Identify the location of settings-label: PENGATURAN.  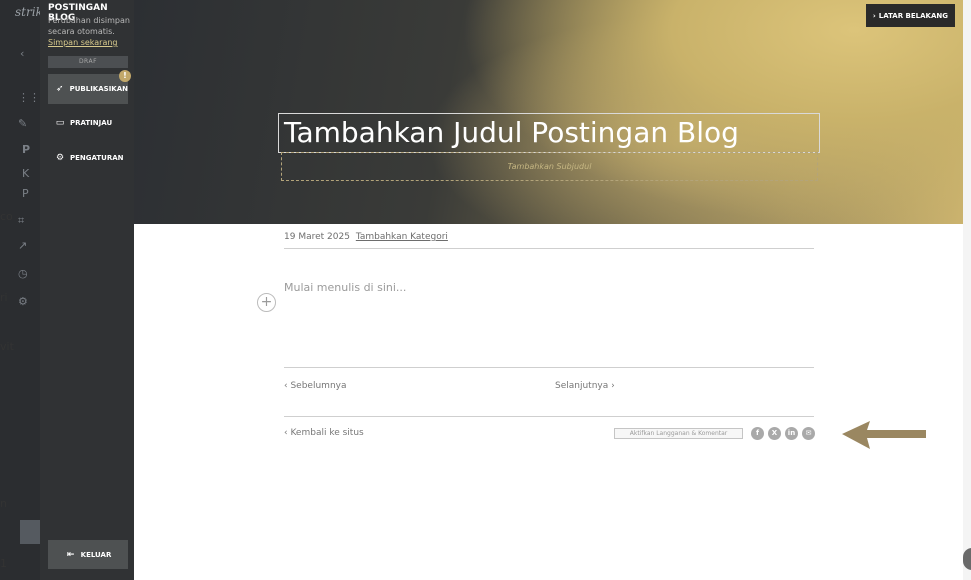
(97, 158).